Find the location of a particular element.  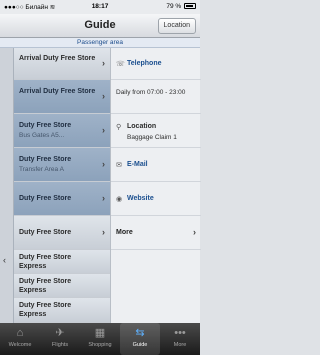

phone-icon: ☏ is located at coordinates (120, 64).